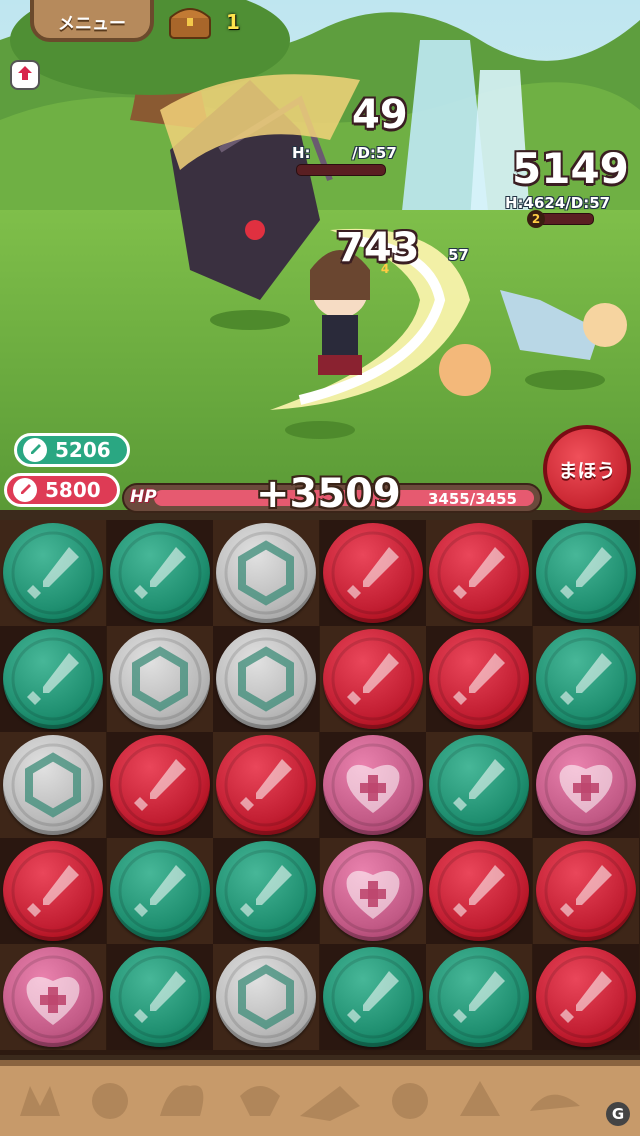  What do you see at coordinates (587, 469) in the screenshot?
I see `magic-button: まほう` at bounding box center [587, 469].